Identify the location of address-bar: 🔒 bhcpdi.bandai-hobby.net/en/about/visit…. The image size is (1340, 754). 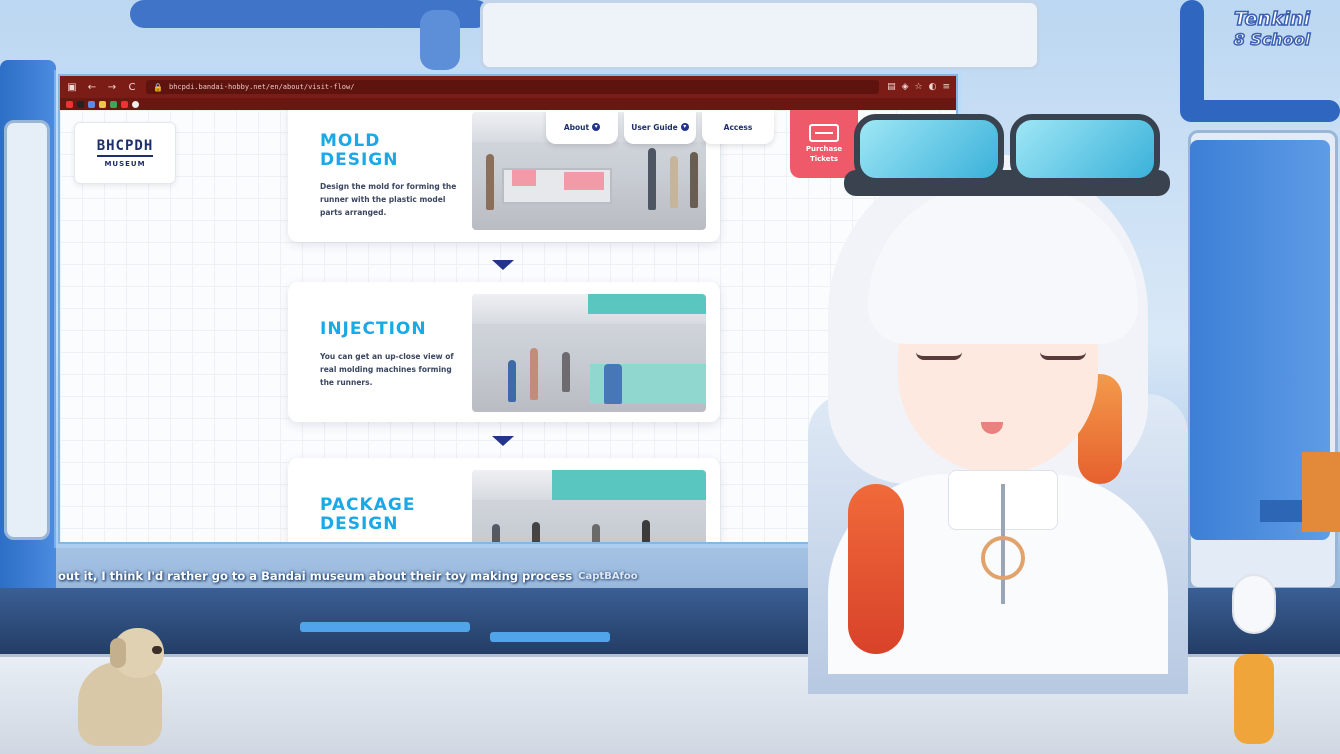
(513, 87).